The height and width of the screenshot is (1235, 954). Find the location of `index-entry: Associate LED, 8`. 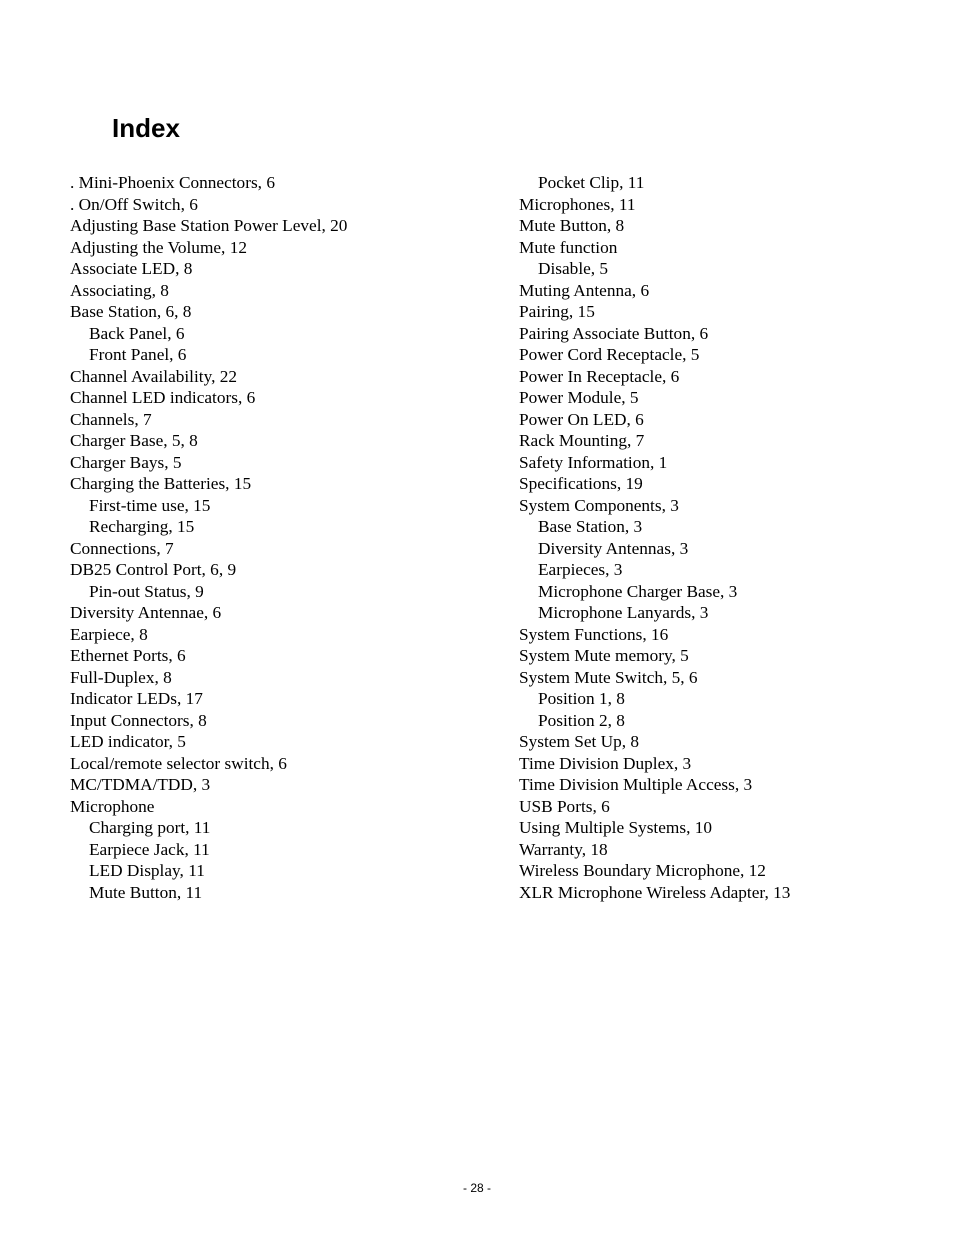

index-entry: Associate LED, 8 is located at coordinates (131, 268).